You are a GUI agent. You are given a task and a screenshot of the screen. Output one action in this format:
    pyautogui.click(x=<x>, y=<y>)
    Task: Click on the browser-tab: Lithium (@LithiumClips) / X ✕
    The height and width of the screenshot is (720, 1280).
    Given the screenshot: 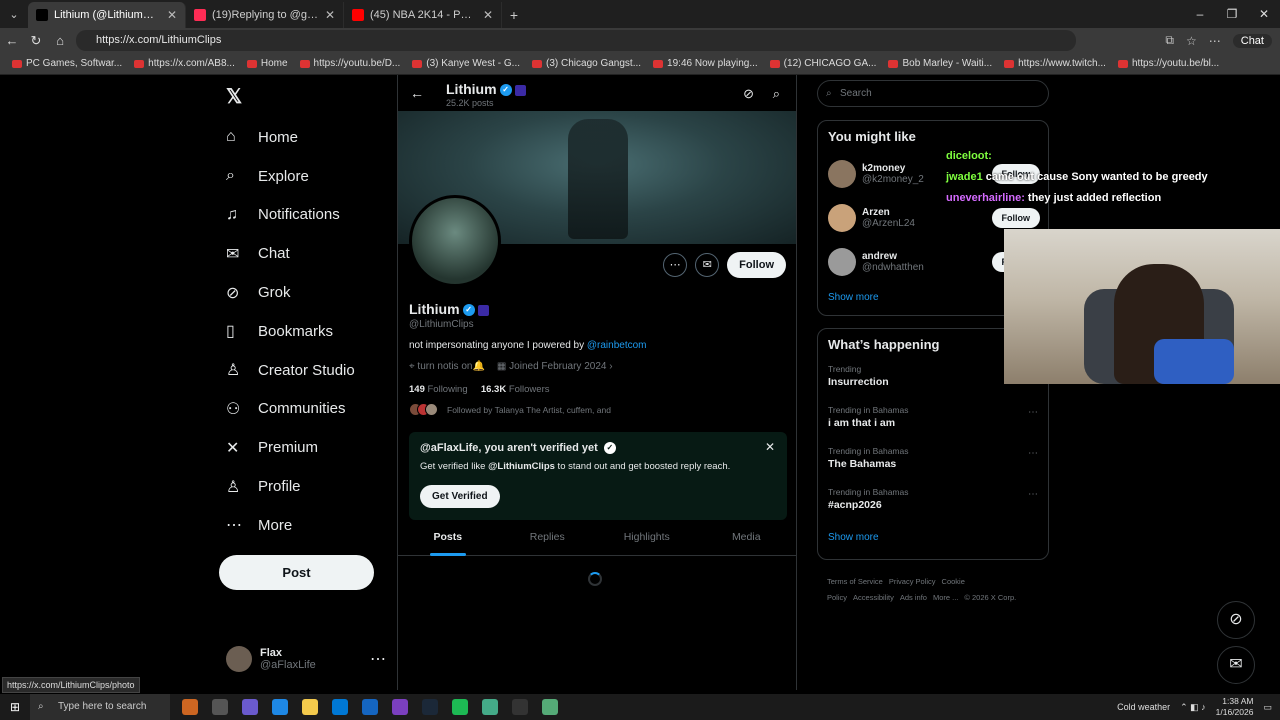 What is the action you would take?
    pyautogui.click(x=107, y=15)
    